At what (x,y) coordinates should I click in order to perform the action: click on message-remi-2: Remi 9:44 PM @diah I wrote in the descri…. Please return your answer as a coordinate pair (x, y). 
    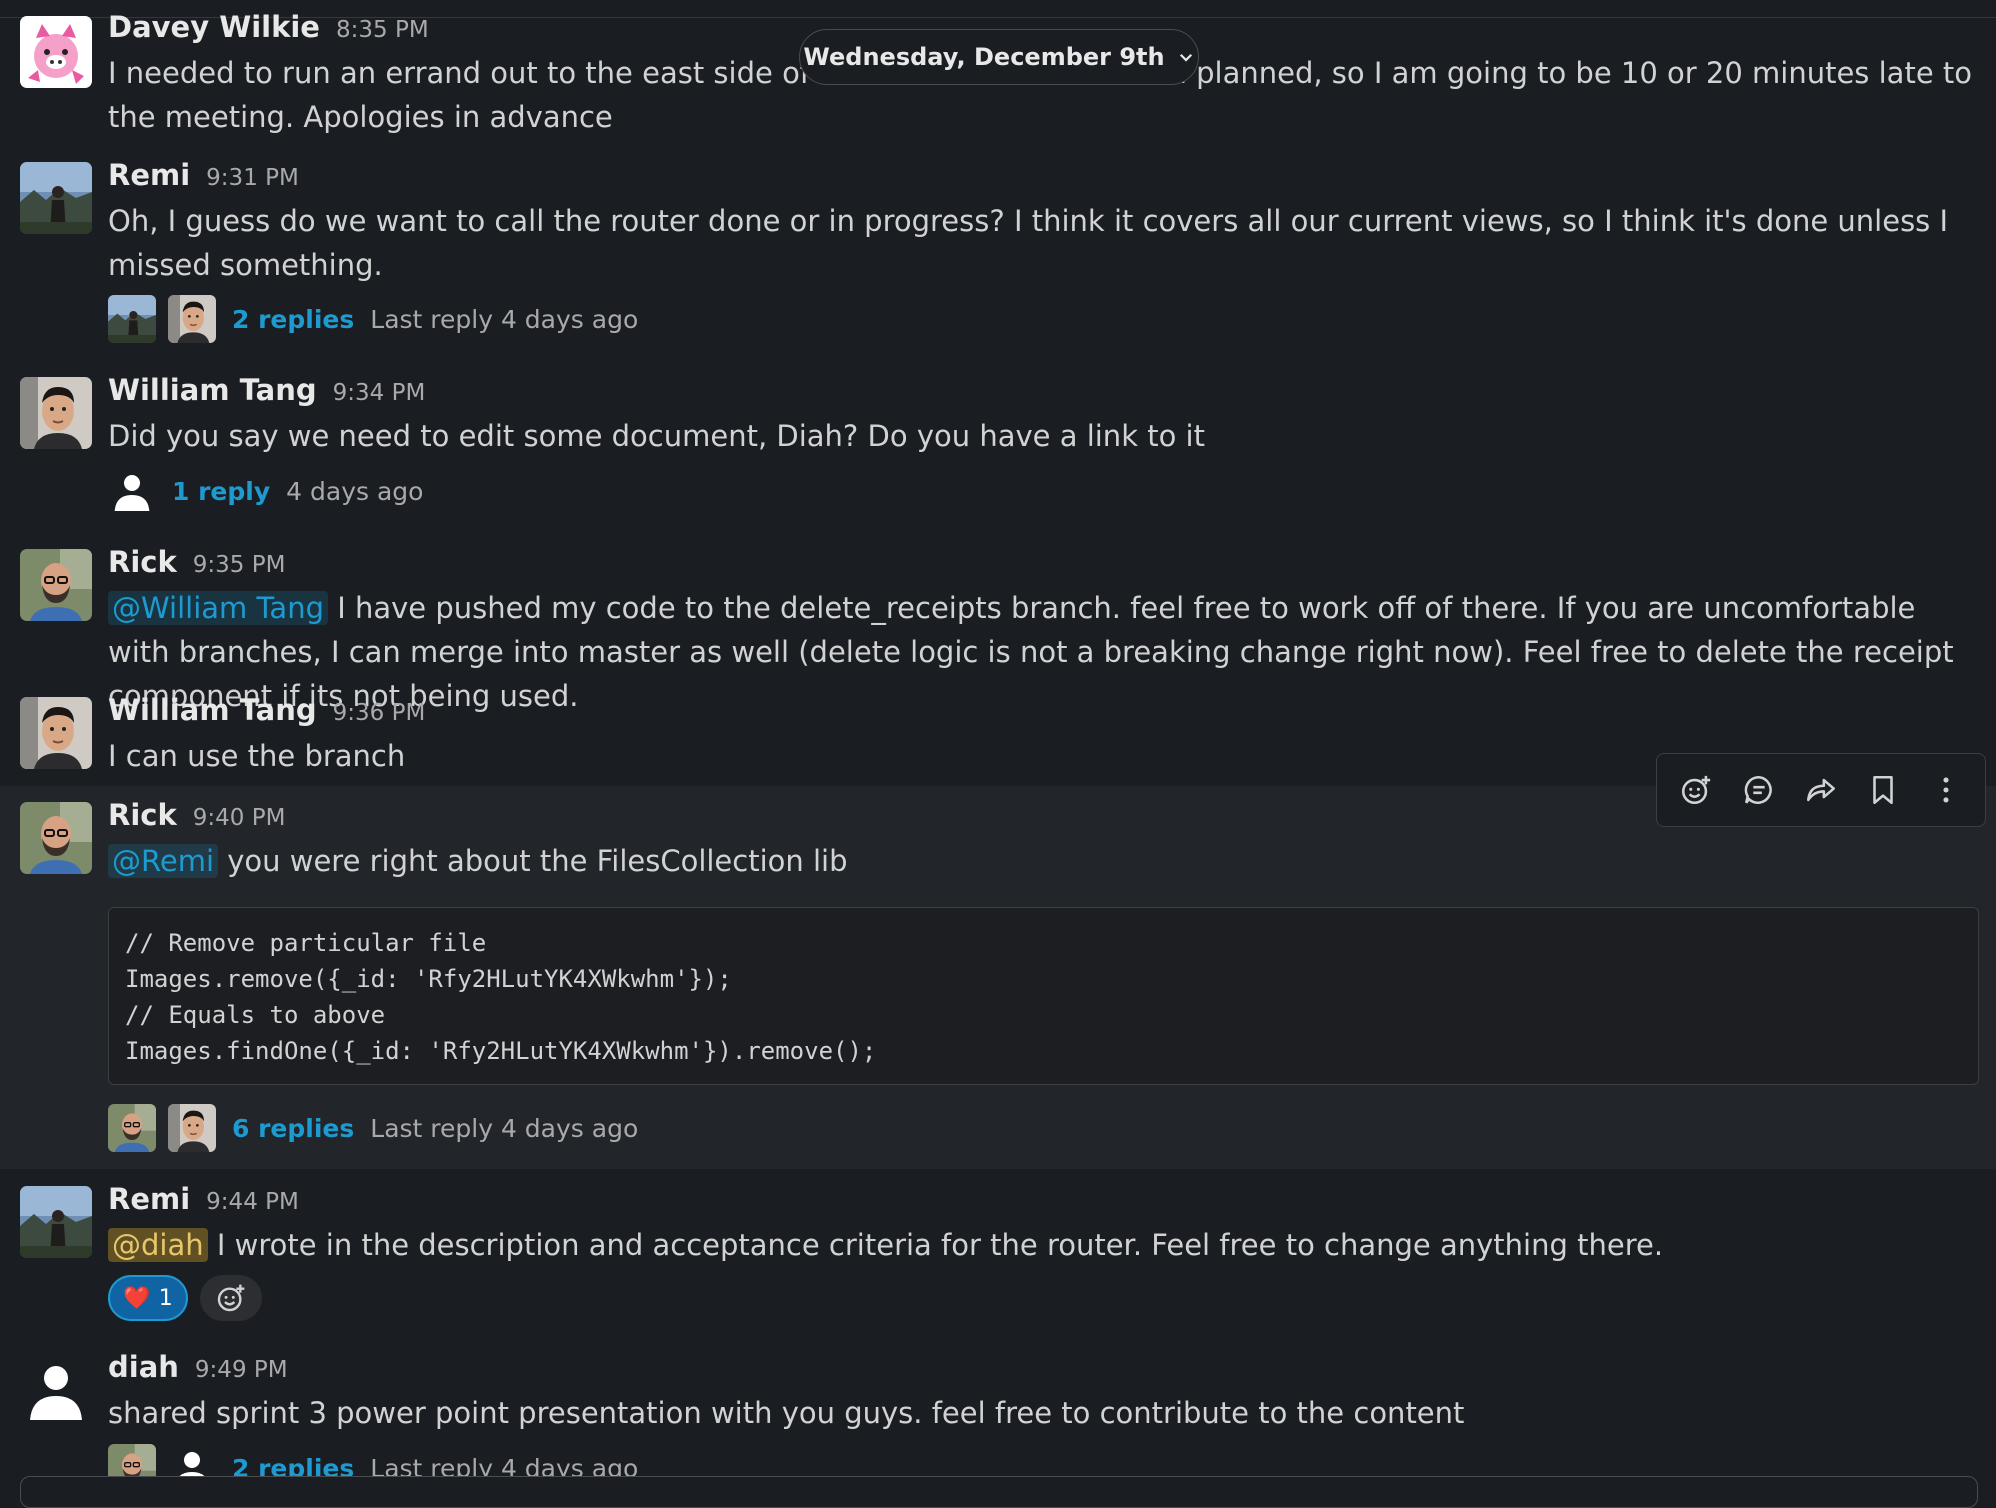
    Looking at the image, I should click on (998, 1252).